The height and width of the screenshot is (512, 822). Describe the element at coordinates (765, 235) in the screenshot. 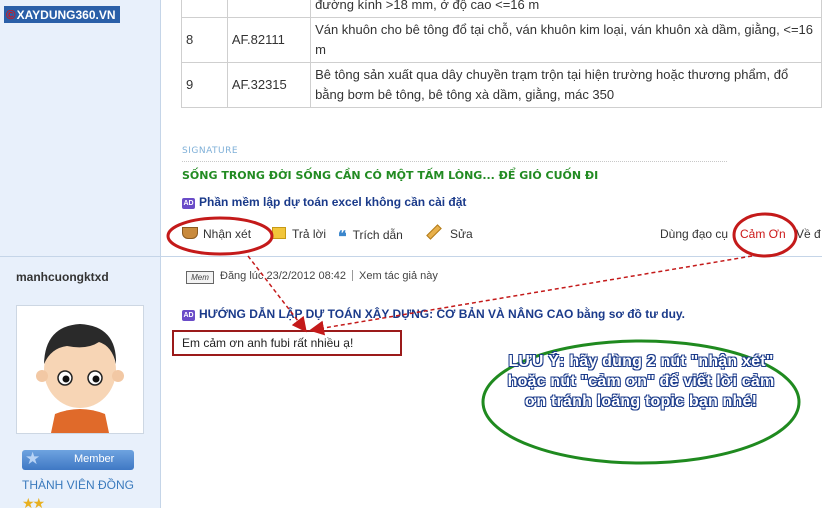

I see `highlight-thanks-ellipse` at that location.